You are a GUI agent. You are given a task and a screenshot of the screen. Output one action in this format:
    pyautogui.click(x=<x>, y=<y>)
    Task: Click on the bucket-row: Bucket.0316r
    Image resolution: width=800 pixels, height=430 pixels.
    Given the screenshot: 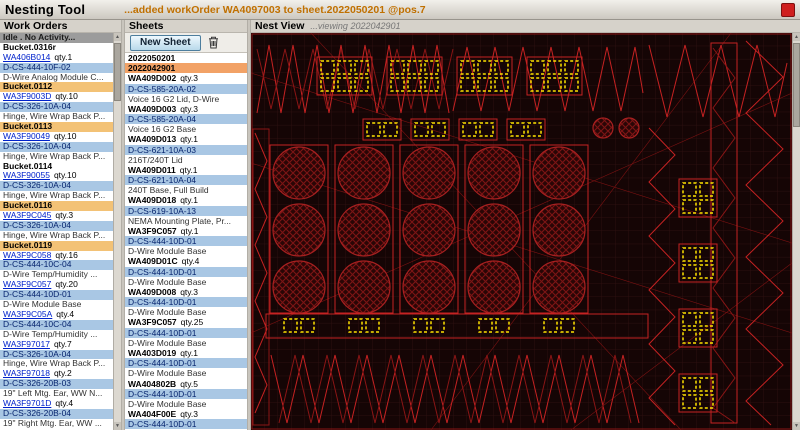 What is the action you would take?
    pyautogui.click(x=56, y=48)
    